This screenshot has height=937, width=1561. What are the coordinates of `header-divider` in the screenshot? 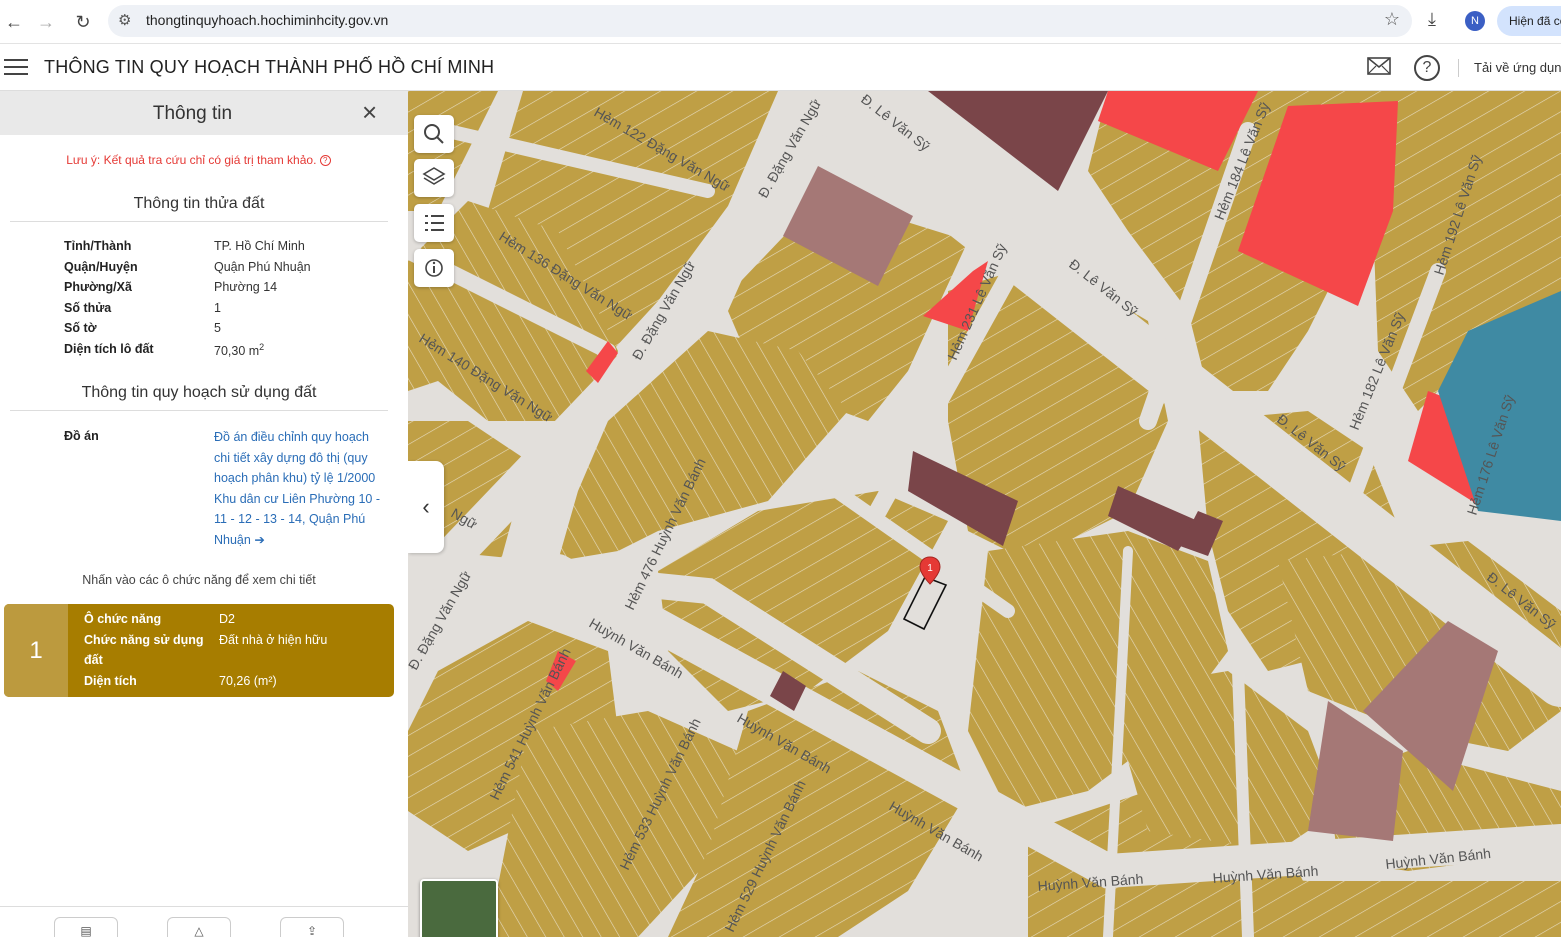 It's located at (1458, 68).